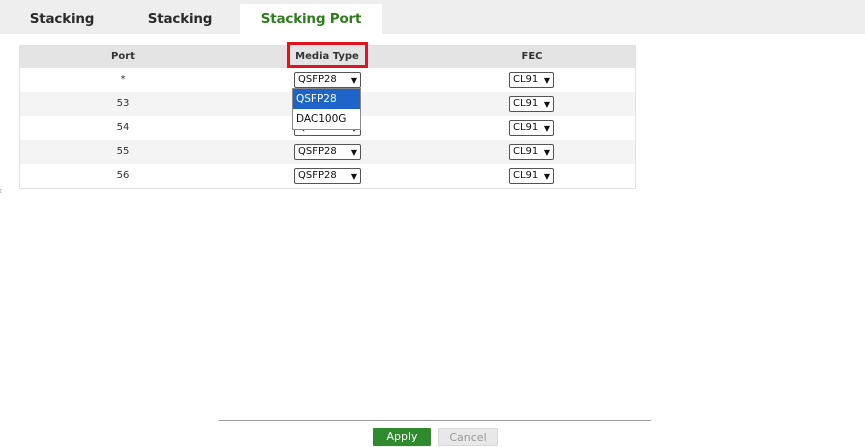  Describe the element at coordinates (123, 56) in the screenshot. I see `header-port: Port` at that location.